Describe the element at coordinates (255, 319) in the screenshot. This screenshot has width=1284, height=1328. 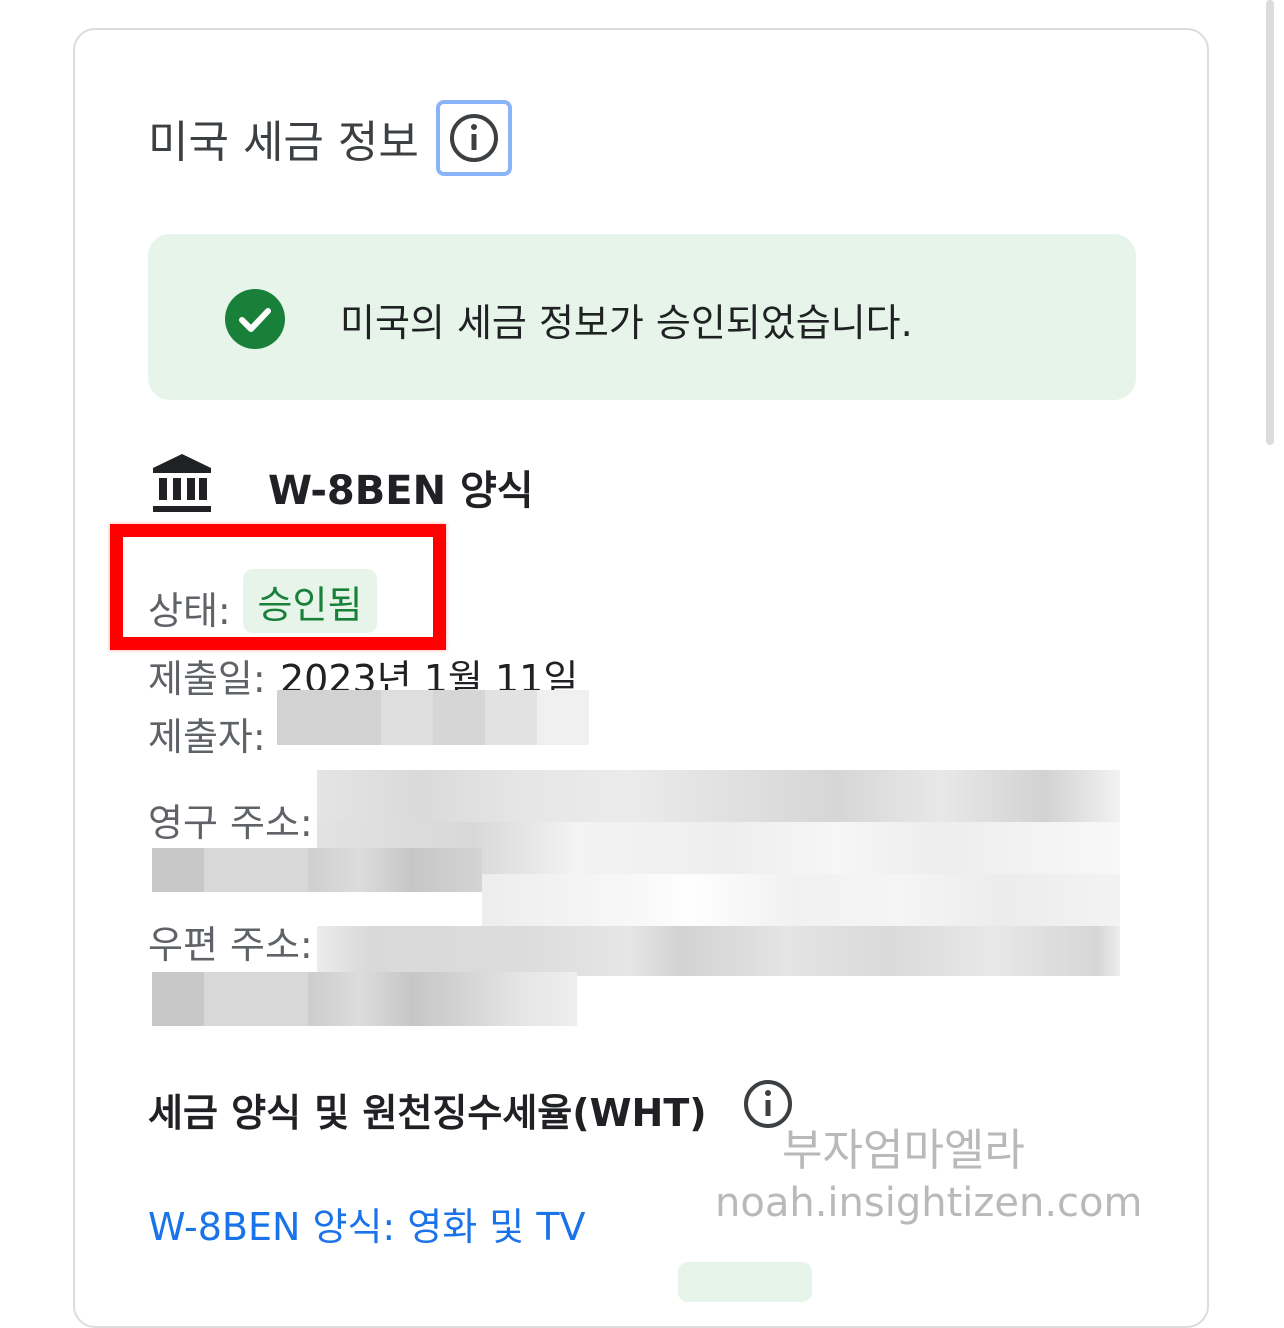
I see `check-circle-icon` at that location.